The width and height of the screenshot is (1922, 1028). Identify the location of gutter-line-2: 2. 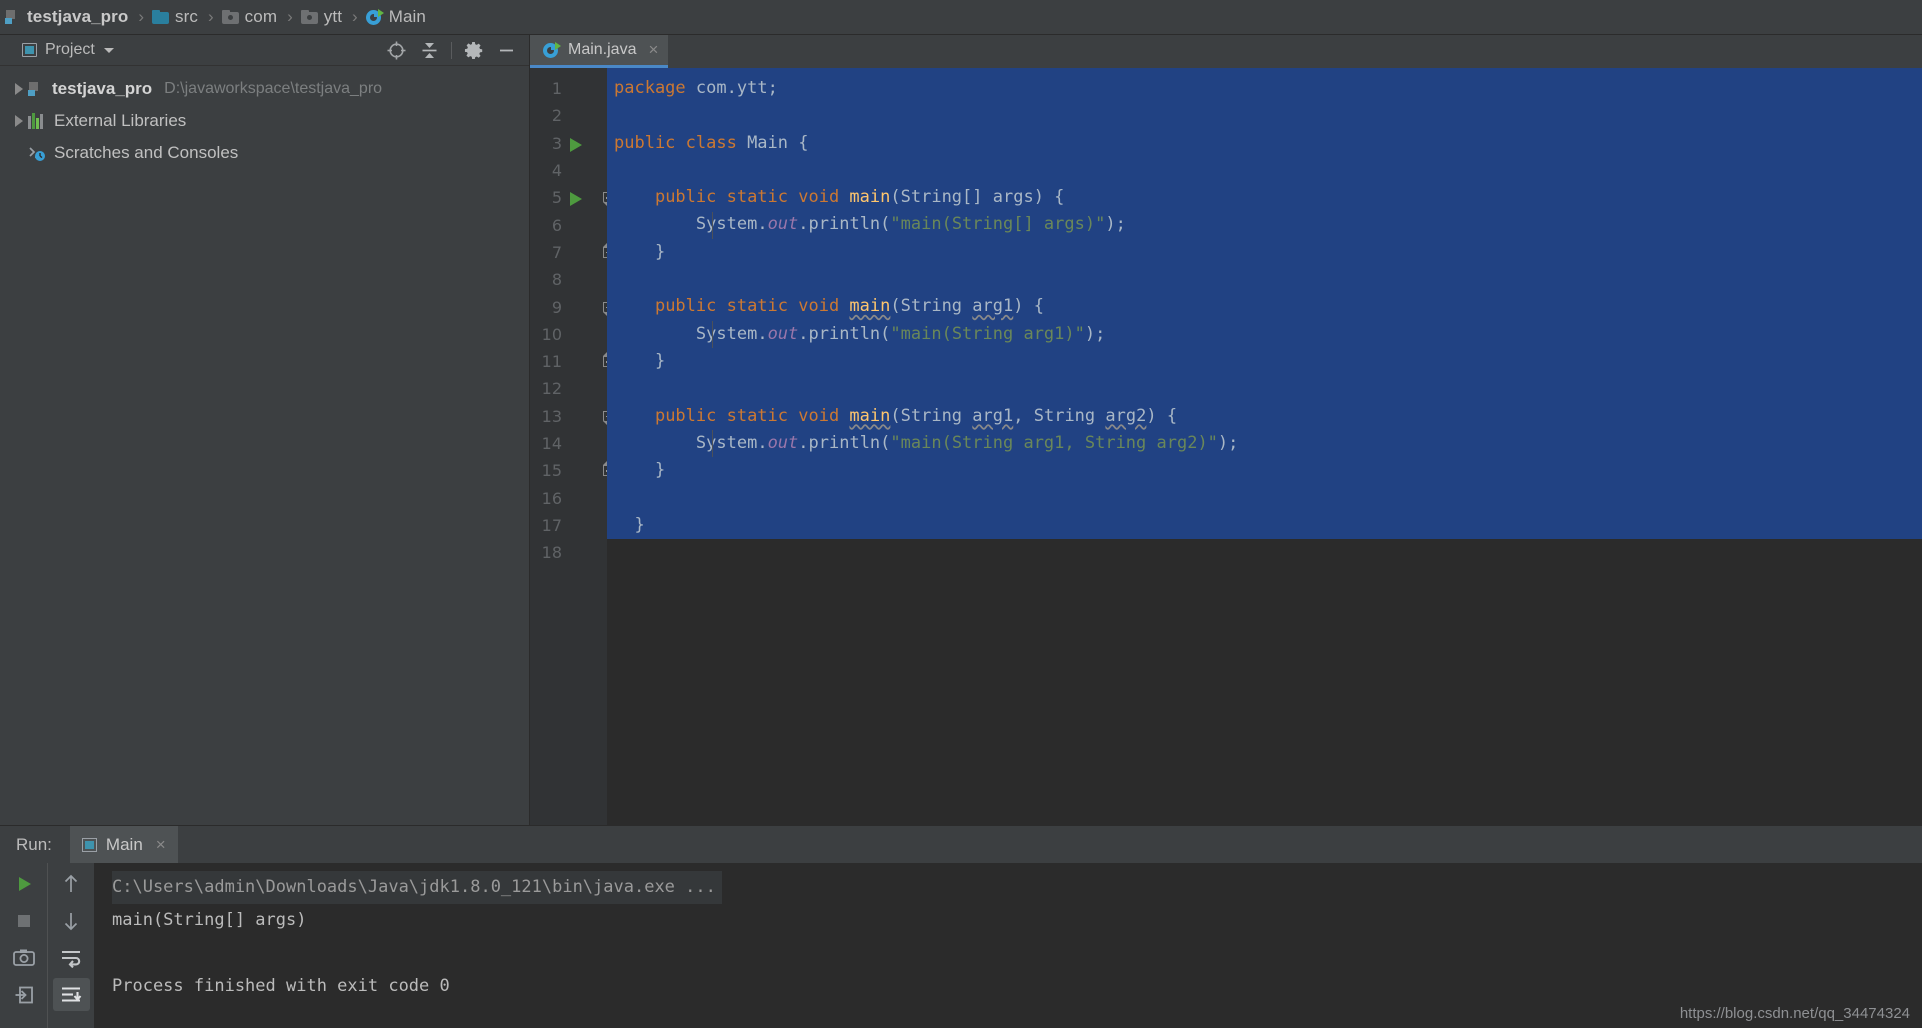
(568, 115).